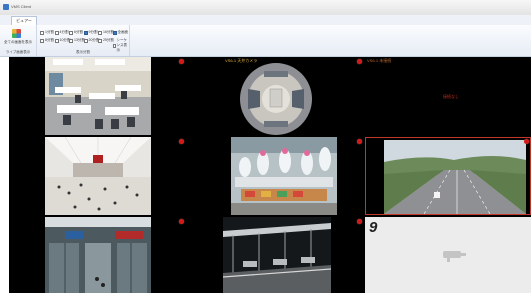 The height and width of the screenshot is (293, 531). I want to click on group-label-live: ライブ画面表示, so click(18, 52).